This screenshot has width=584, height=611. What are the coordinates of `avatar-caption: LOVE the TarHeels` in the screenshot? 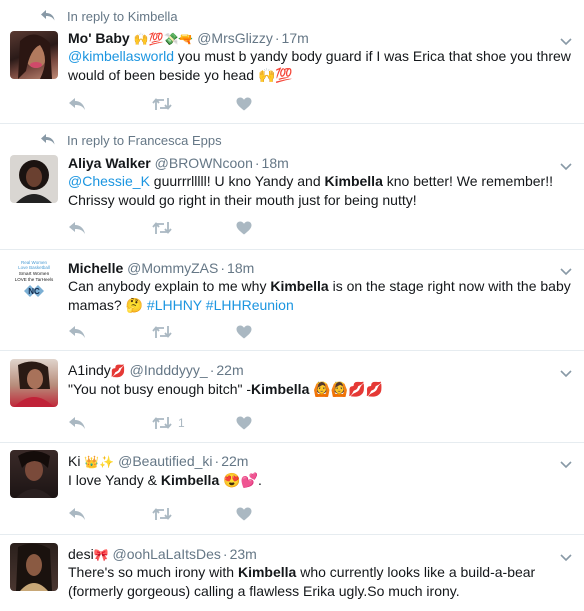 It's located at (34, 279).